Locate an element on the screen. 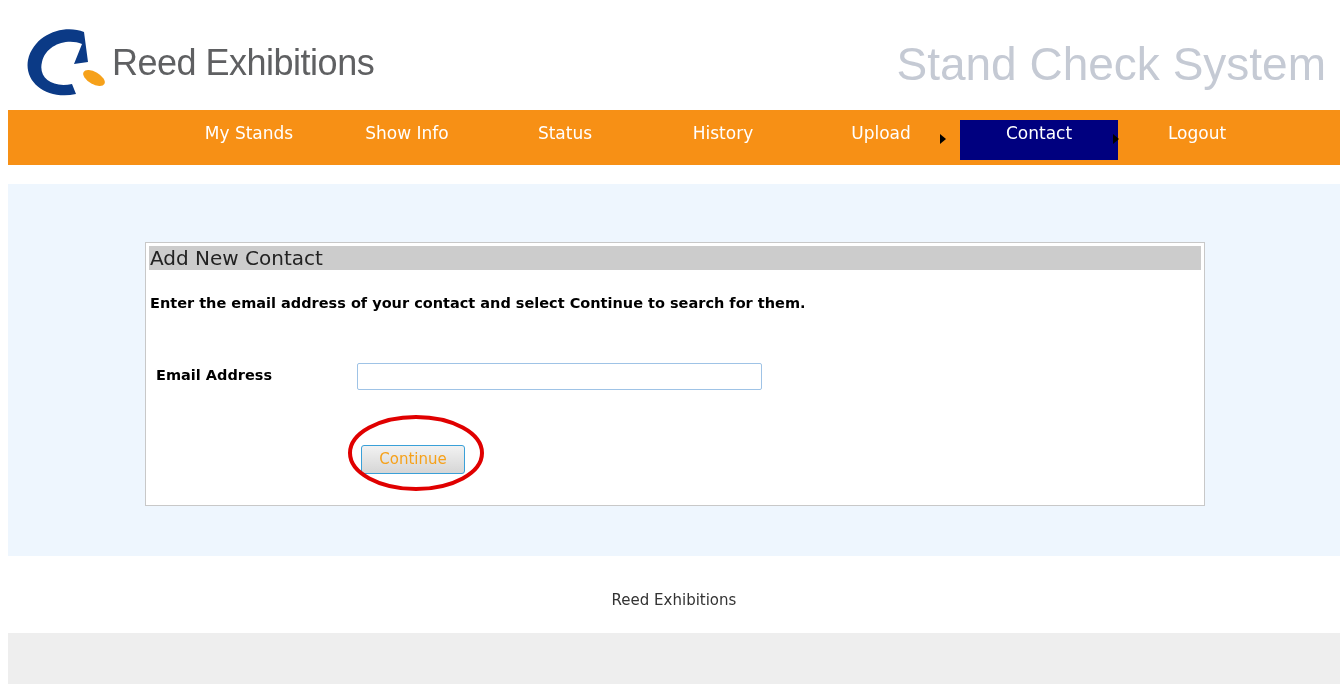 This screenshot has height=684, width=1344. nav-tab: Show Info is located at coordinates (407, 140).